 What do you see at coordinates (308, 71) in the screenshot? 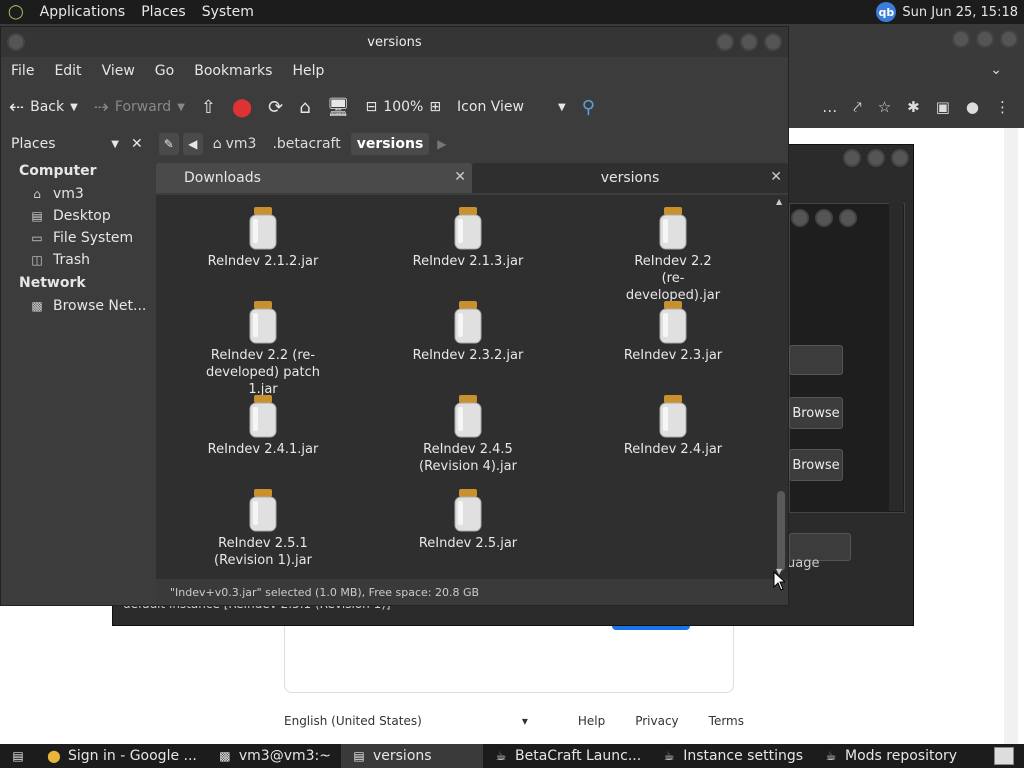
I see `menu-help: Help` at bounding box center [308, 71].